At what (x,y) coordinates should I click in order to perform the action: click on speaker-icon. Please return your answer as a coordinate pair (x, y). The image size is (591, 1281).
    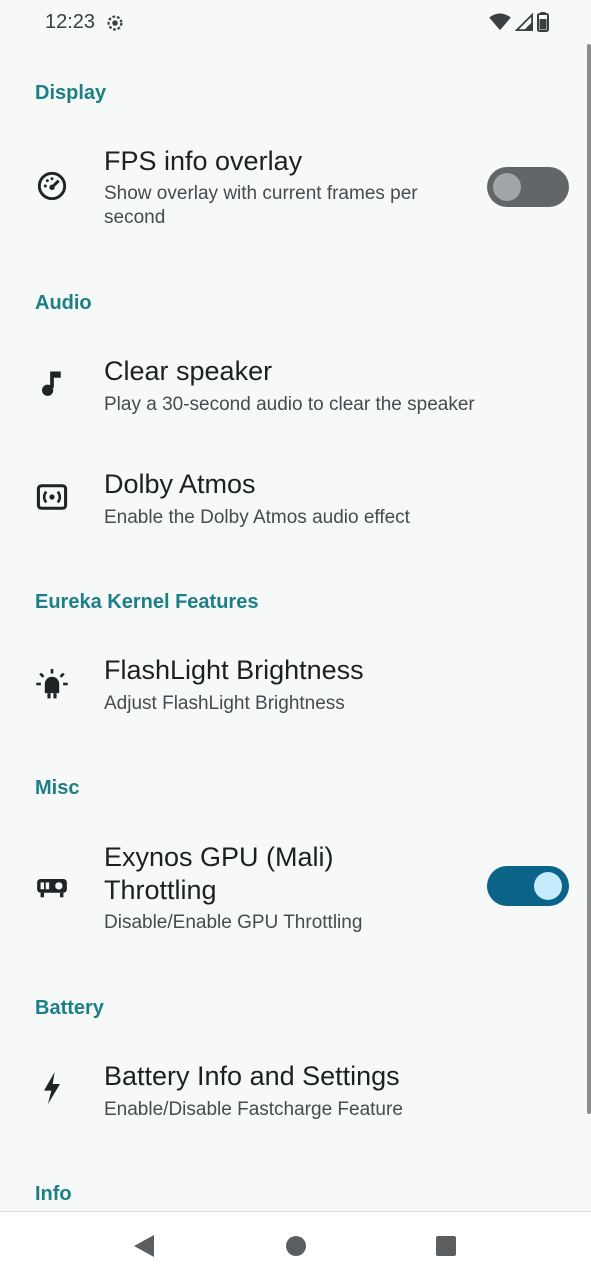
    Looking at the image, I should click on (52, 497).